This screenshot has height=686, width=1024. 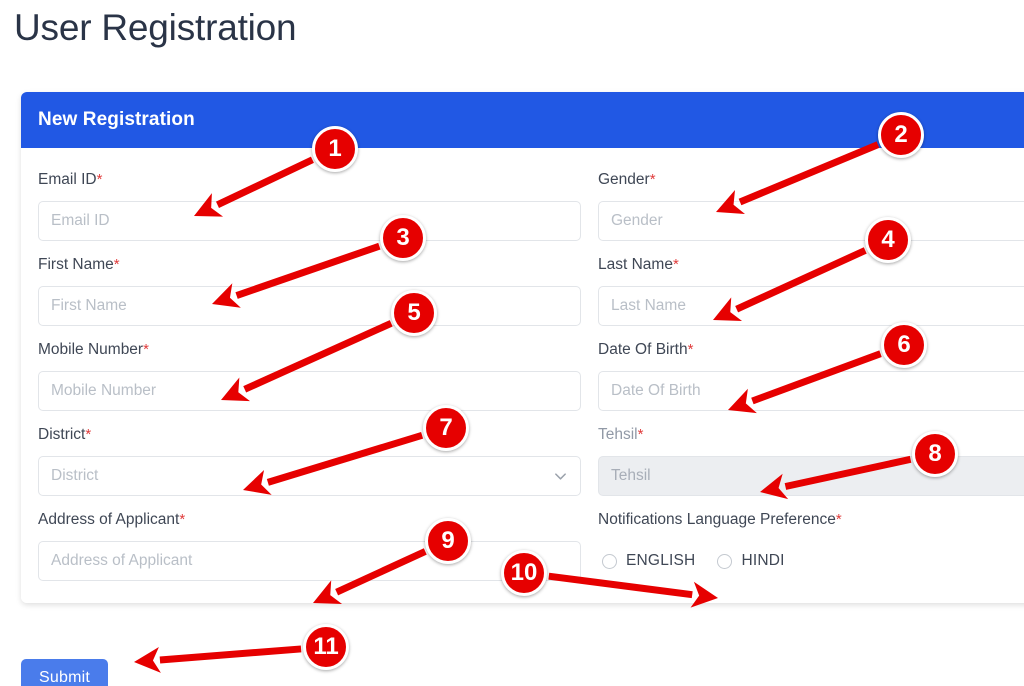 I want to click on field-label-text: Notifications Language Preference, so click(x=717, y=519).